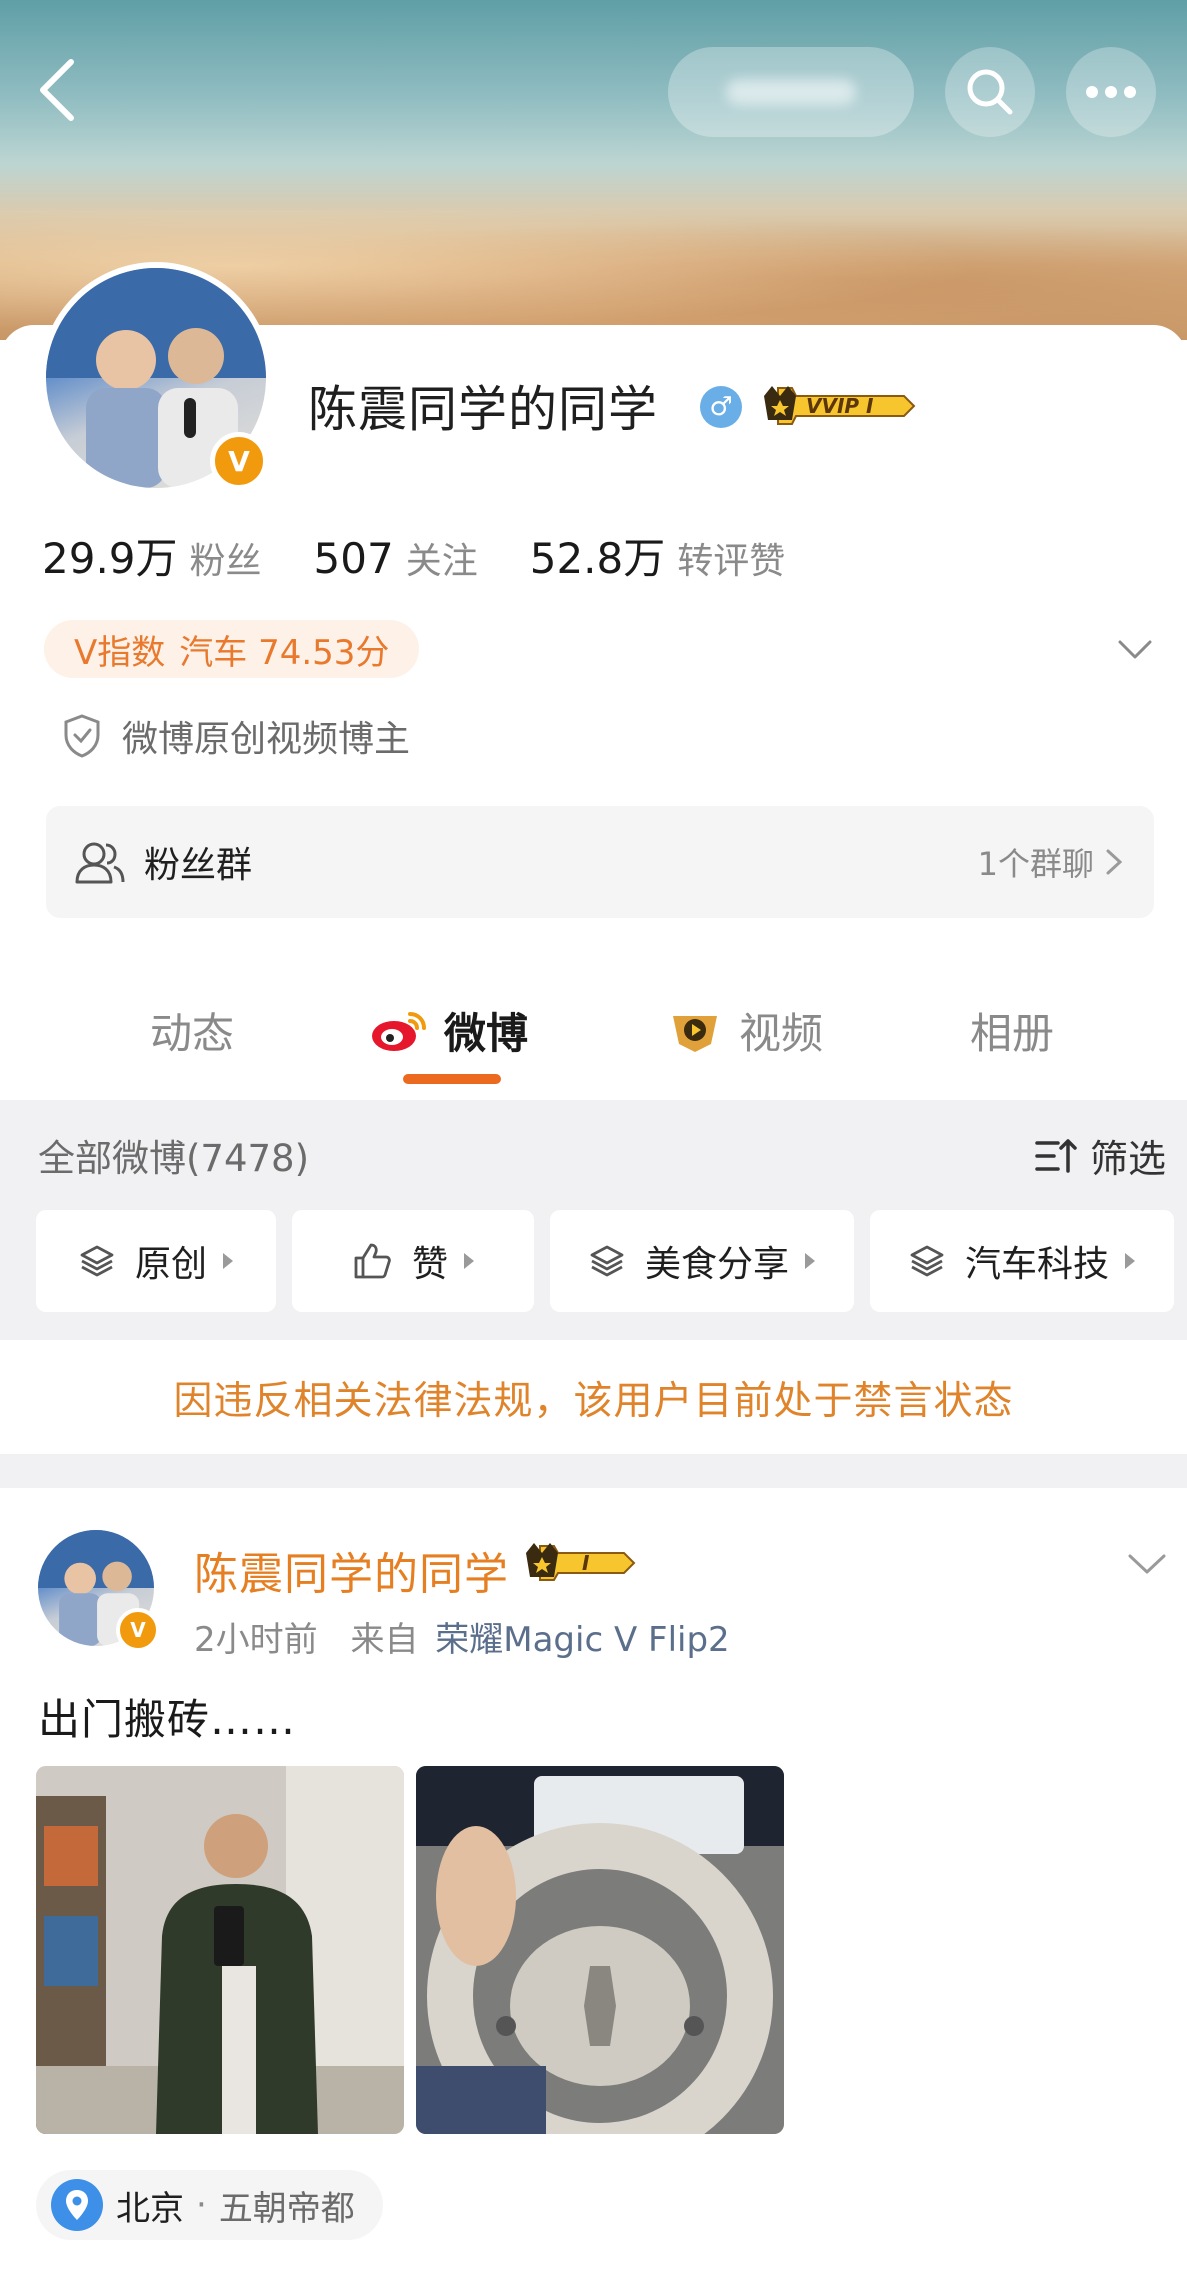  I want to click on all-weibo-count: 全部微博(7478), so click(174, 1158).